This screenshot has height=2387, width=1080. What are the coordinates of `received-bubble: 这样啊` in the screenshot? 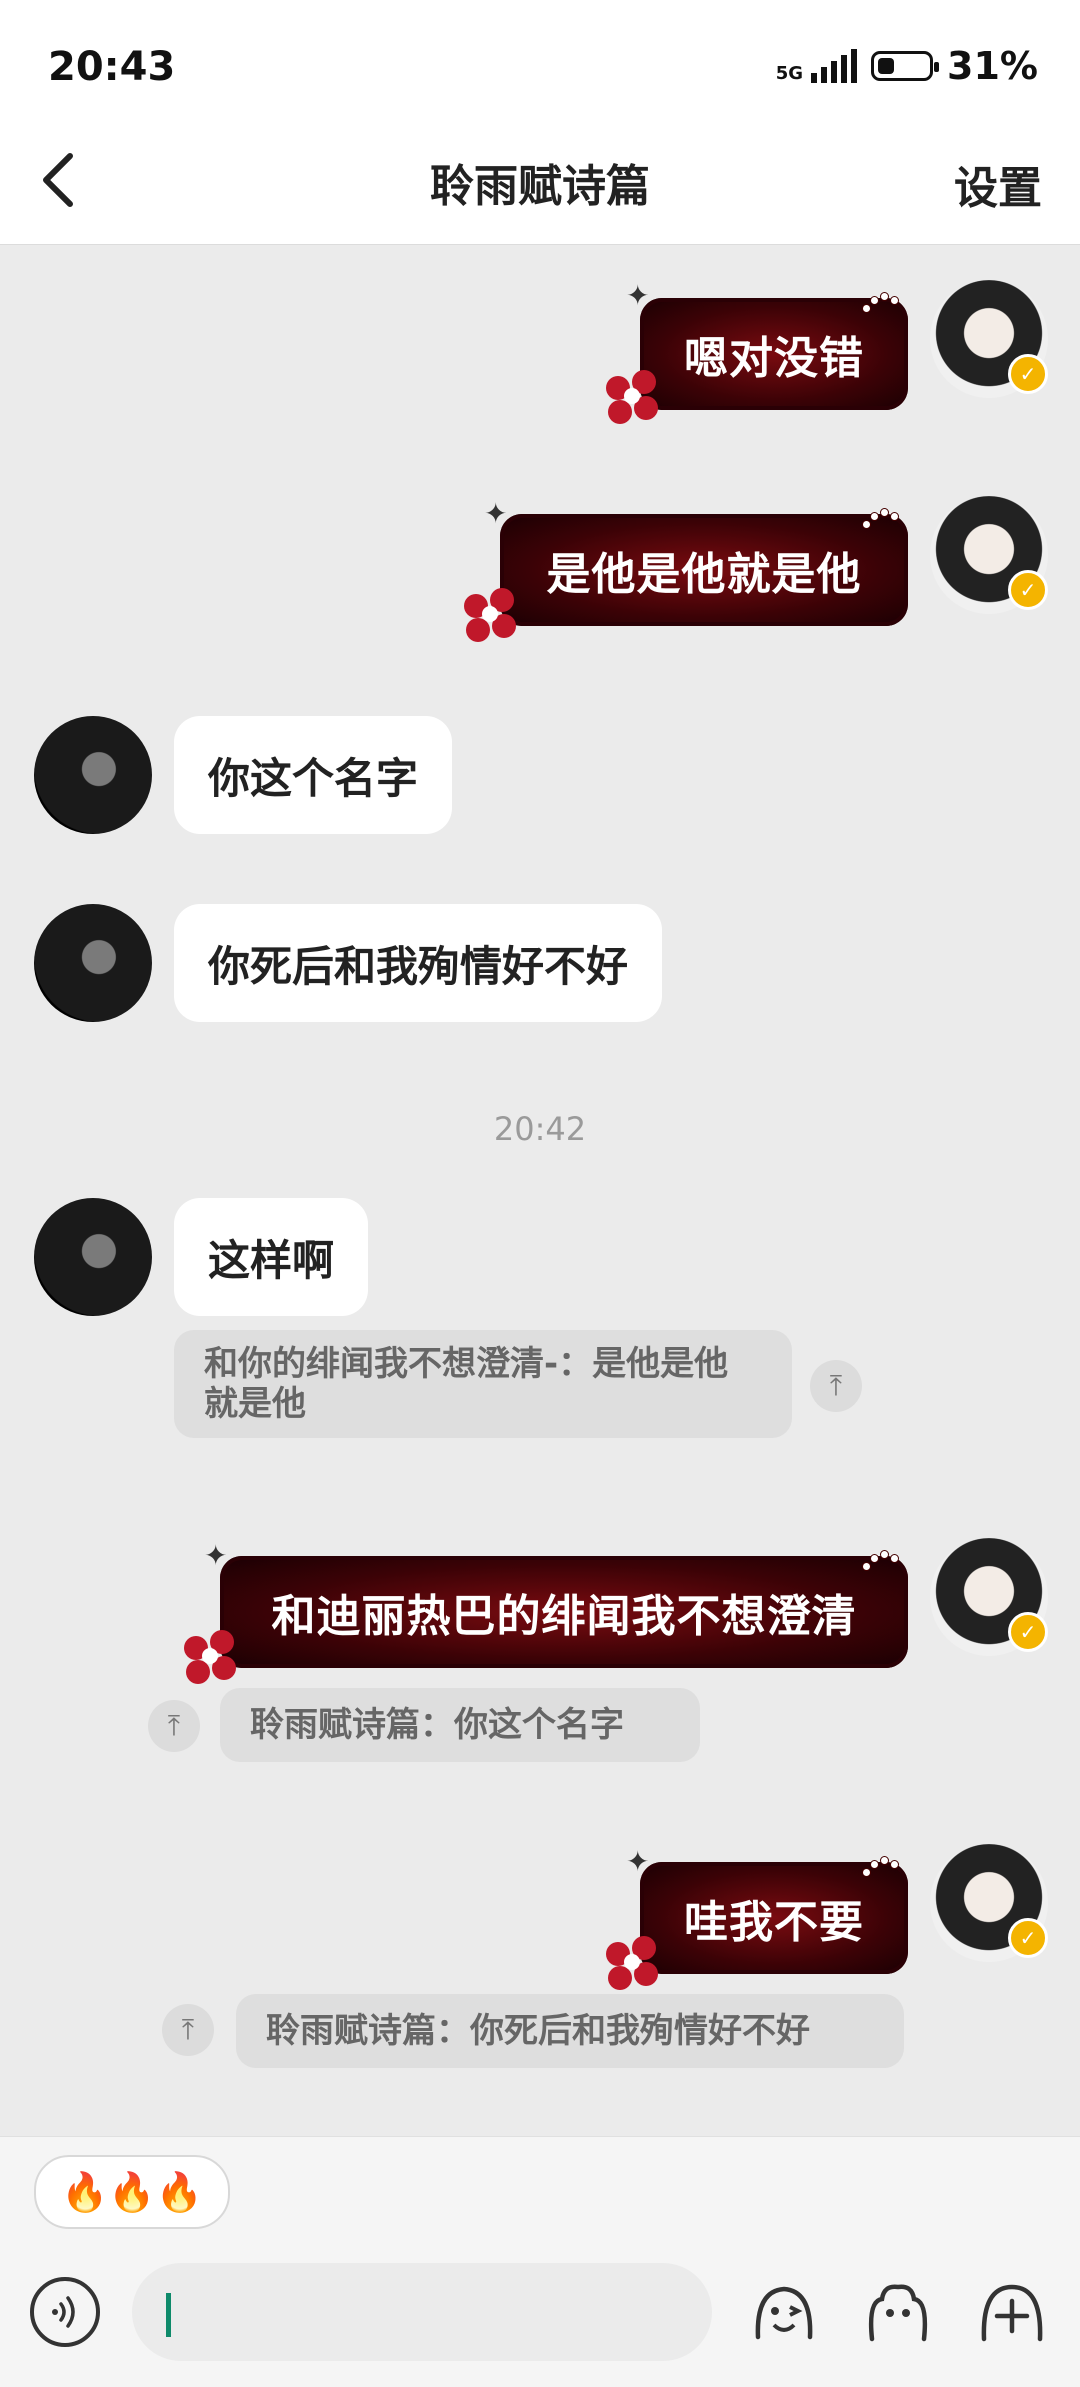 It's located at (271, 1257).